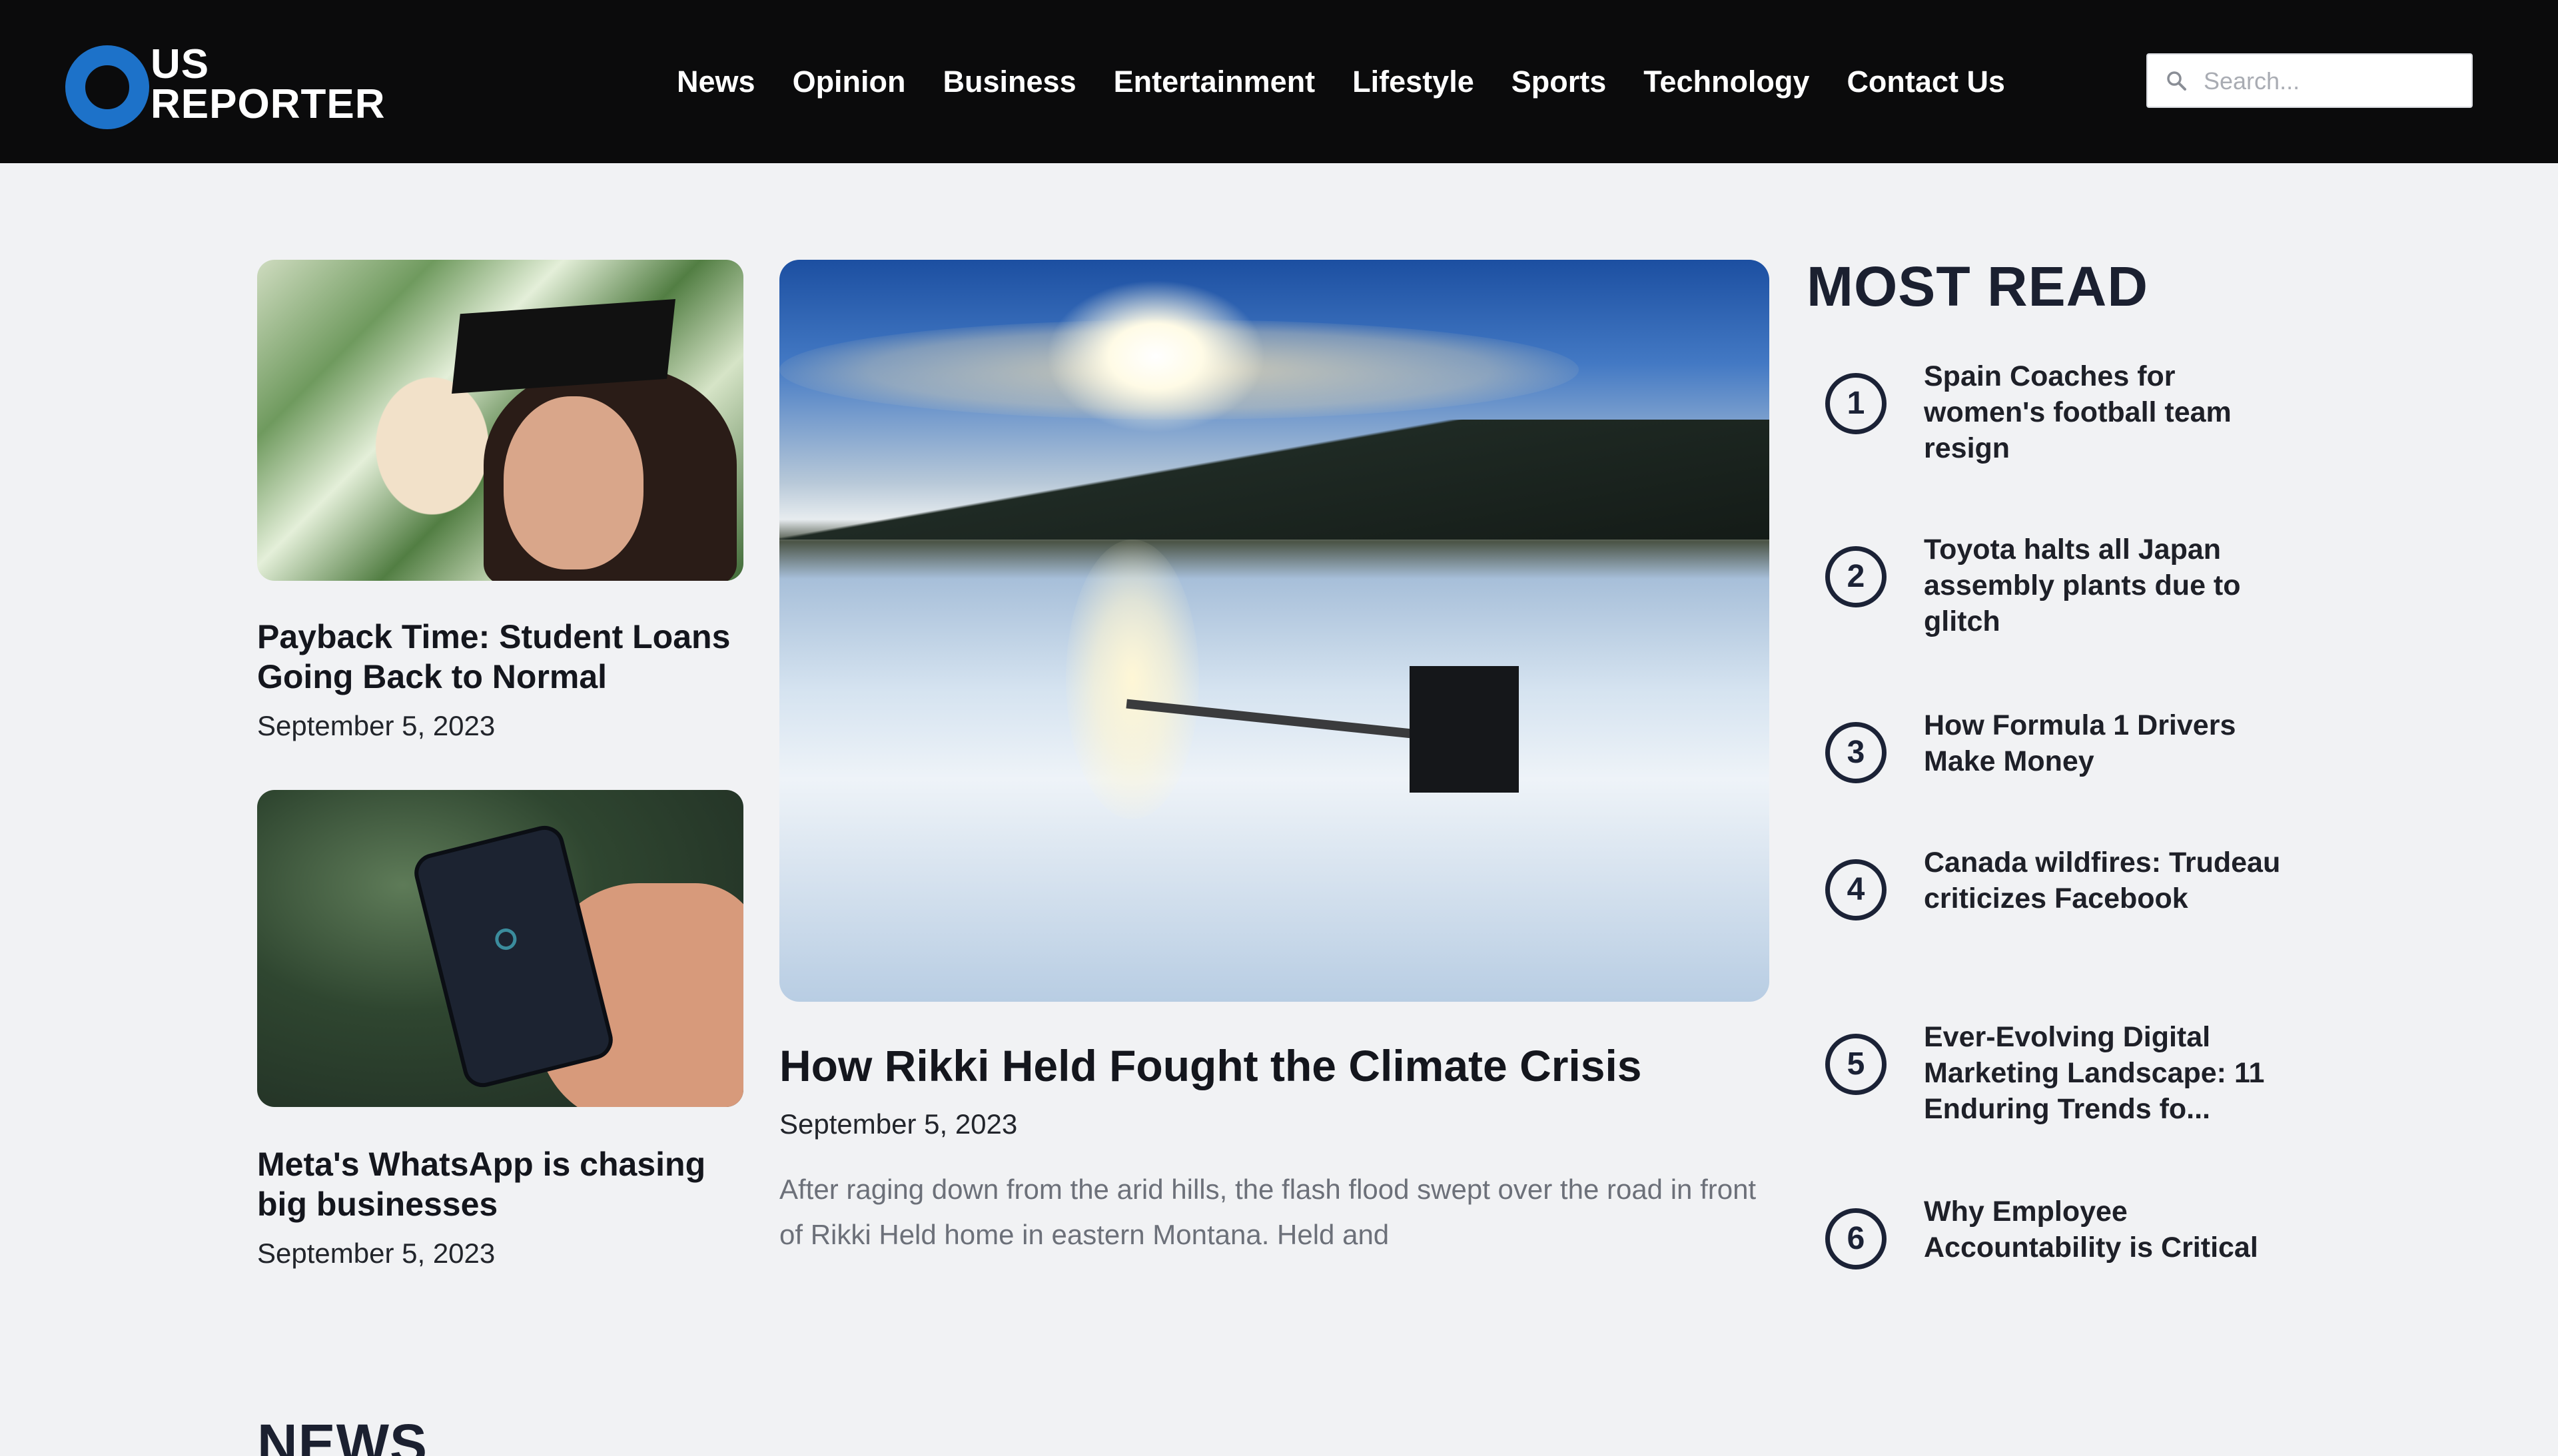 This screenshot has height=1456, width=2558. What do you see at coordinates (1856, 1239) in the screenshot?
I see `rank-number-badge: 6` at bounding box center [1856, 1239].